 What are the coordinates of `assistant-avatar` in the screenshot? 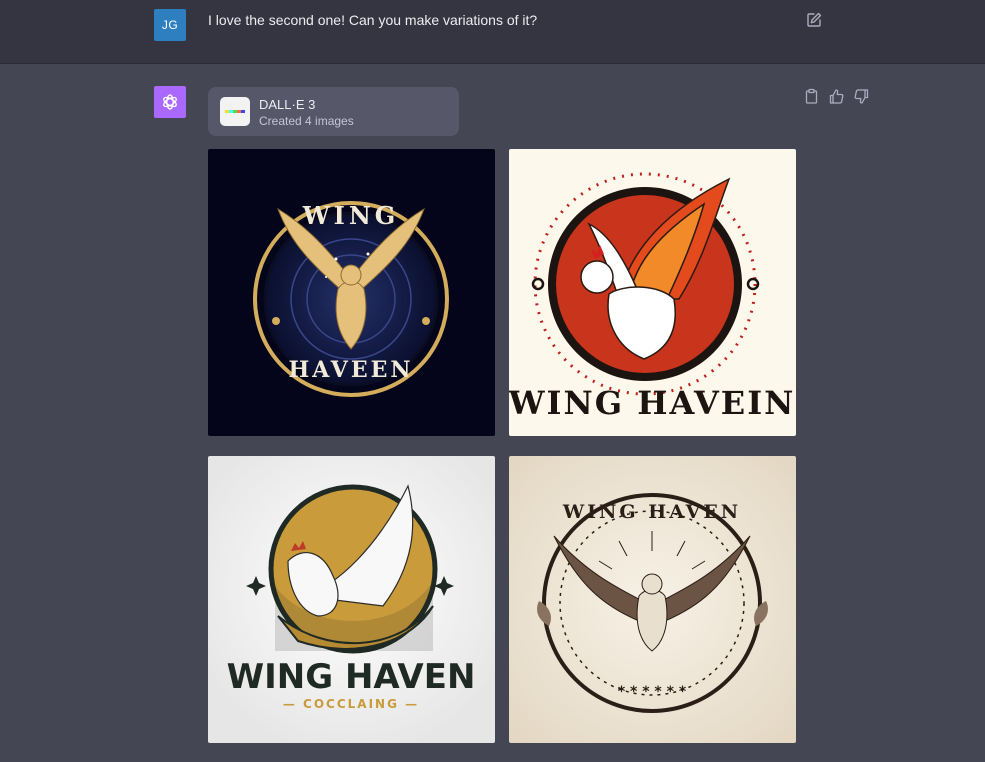 It's located at (170, 102).